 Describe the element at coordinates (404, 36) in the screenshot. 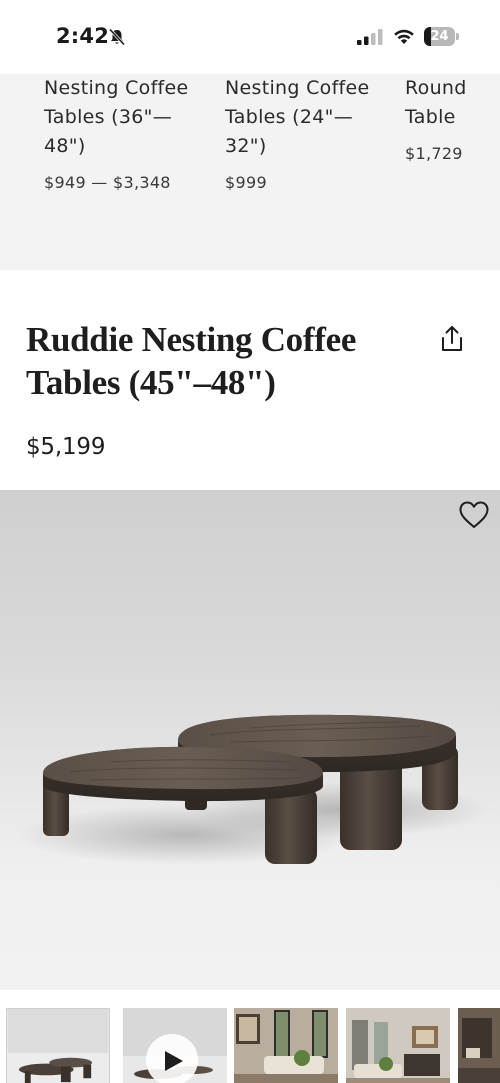

I see `wifi-icon` at that location.